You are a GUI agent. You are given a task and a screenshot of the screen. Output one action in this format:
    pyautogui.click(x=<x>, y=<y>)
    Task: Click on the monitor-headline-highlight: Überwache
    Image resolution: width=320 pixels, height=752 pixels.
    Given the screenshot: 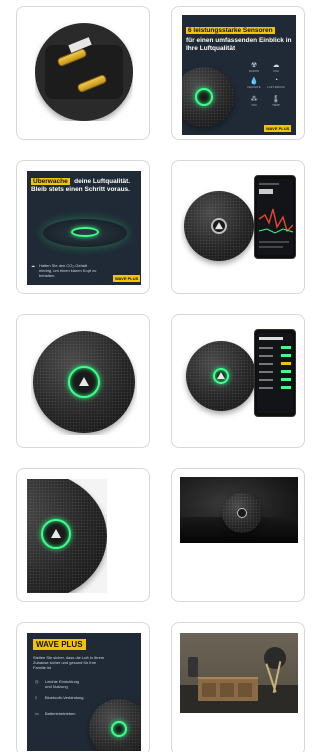 What is the action you would take?
    pyautogui.click(x=50, y=181)
    